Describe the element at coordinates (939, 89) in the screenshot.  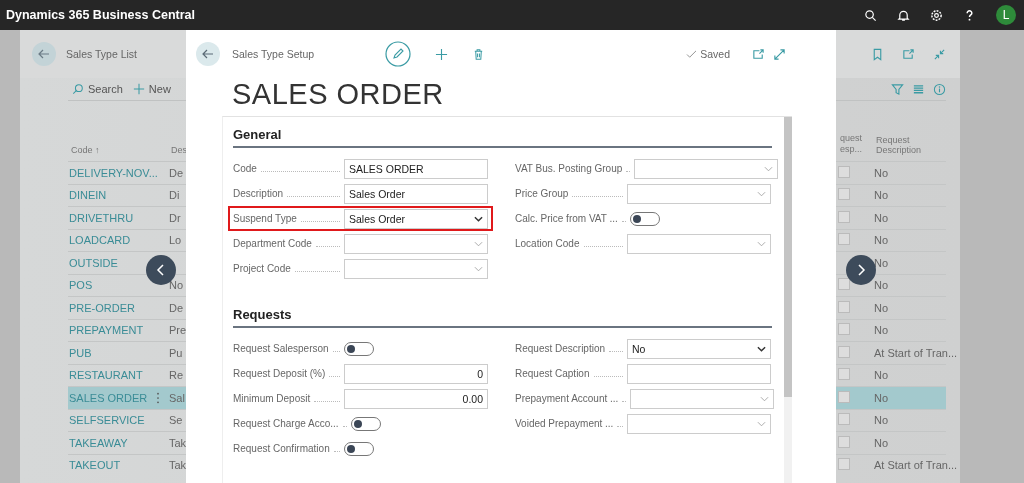
I see `info-icon` at that location.